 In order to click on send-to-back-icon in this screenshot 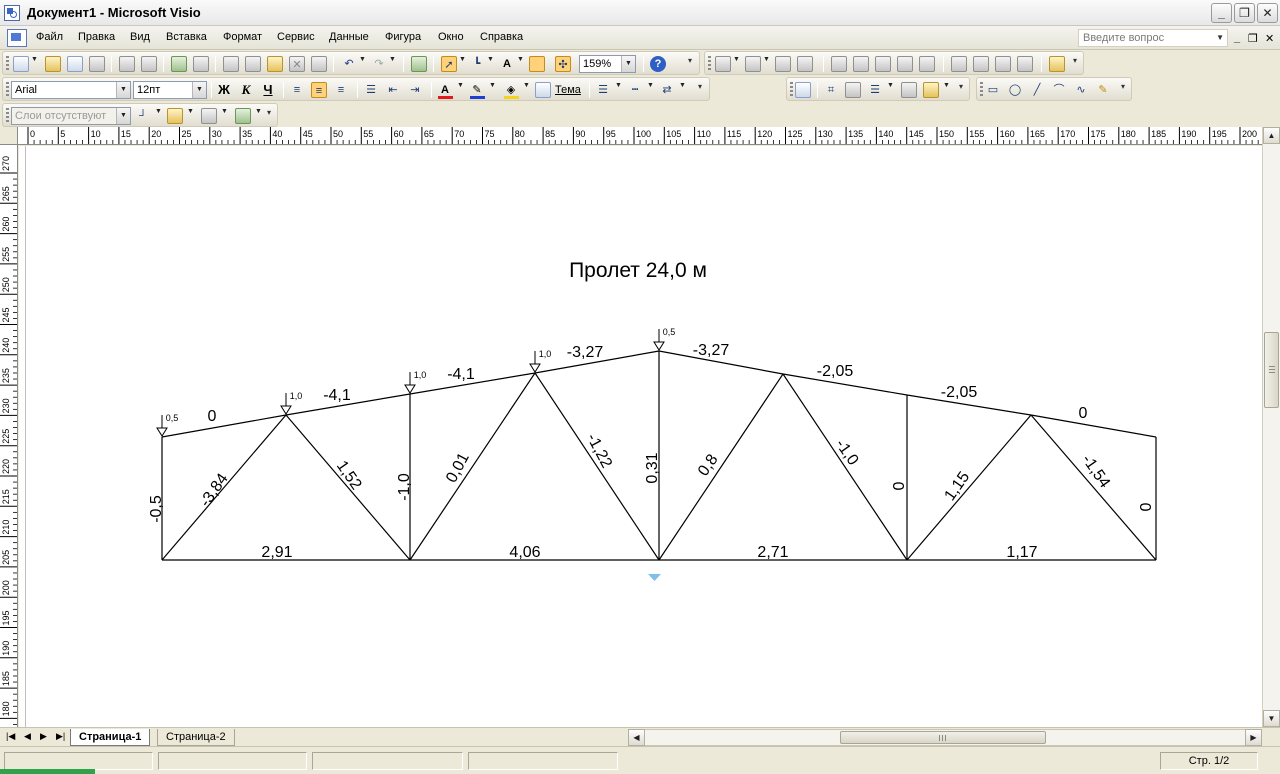, I will do `click(981, 64)`.